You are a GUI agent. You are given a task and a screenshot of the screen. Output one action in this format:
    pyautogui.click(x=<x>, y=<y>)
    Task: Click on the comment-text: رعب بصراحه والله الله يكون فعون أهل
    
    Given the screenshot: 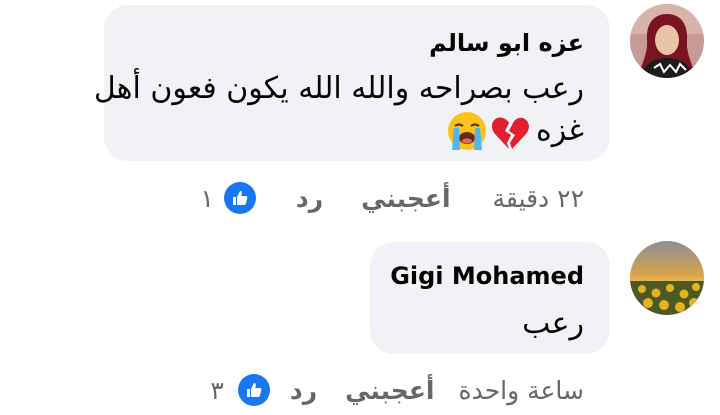 What is the action you would take?
    pyautogui.click(x=338, y=88)
    